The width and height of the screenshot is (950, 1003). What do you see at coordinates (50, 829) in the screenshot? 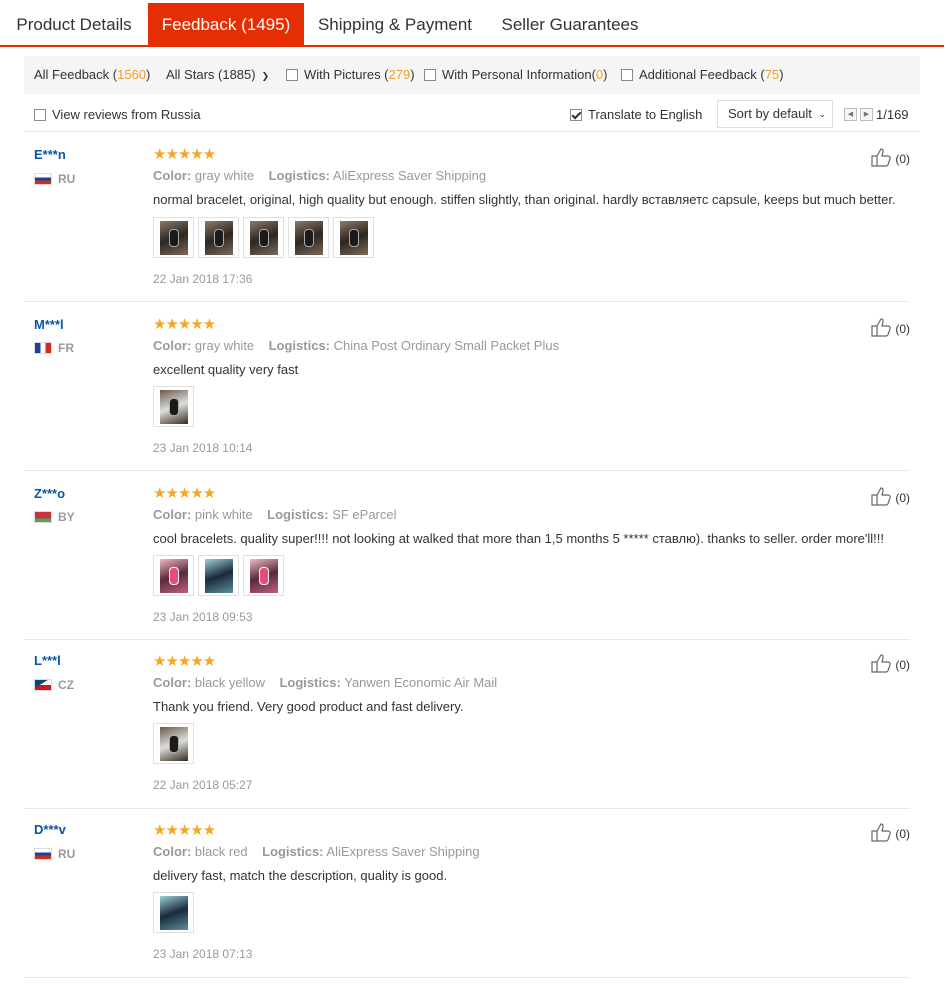
I see `reviewer-name: D***v` at bounding box center [50, 829].